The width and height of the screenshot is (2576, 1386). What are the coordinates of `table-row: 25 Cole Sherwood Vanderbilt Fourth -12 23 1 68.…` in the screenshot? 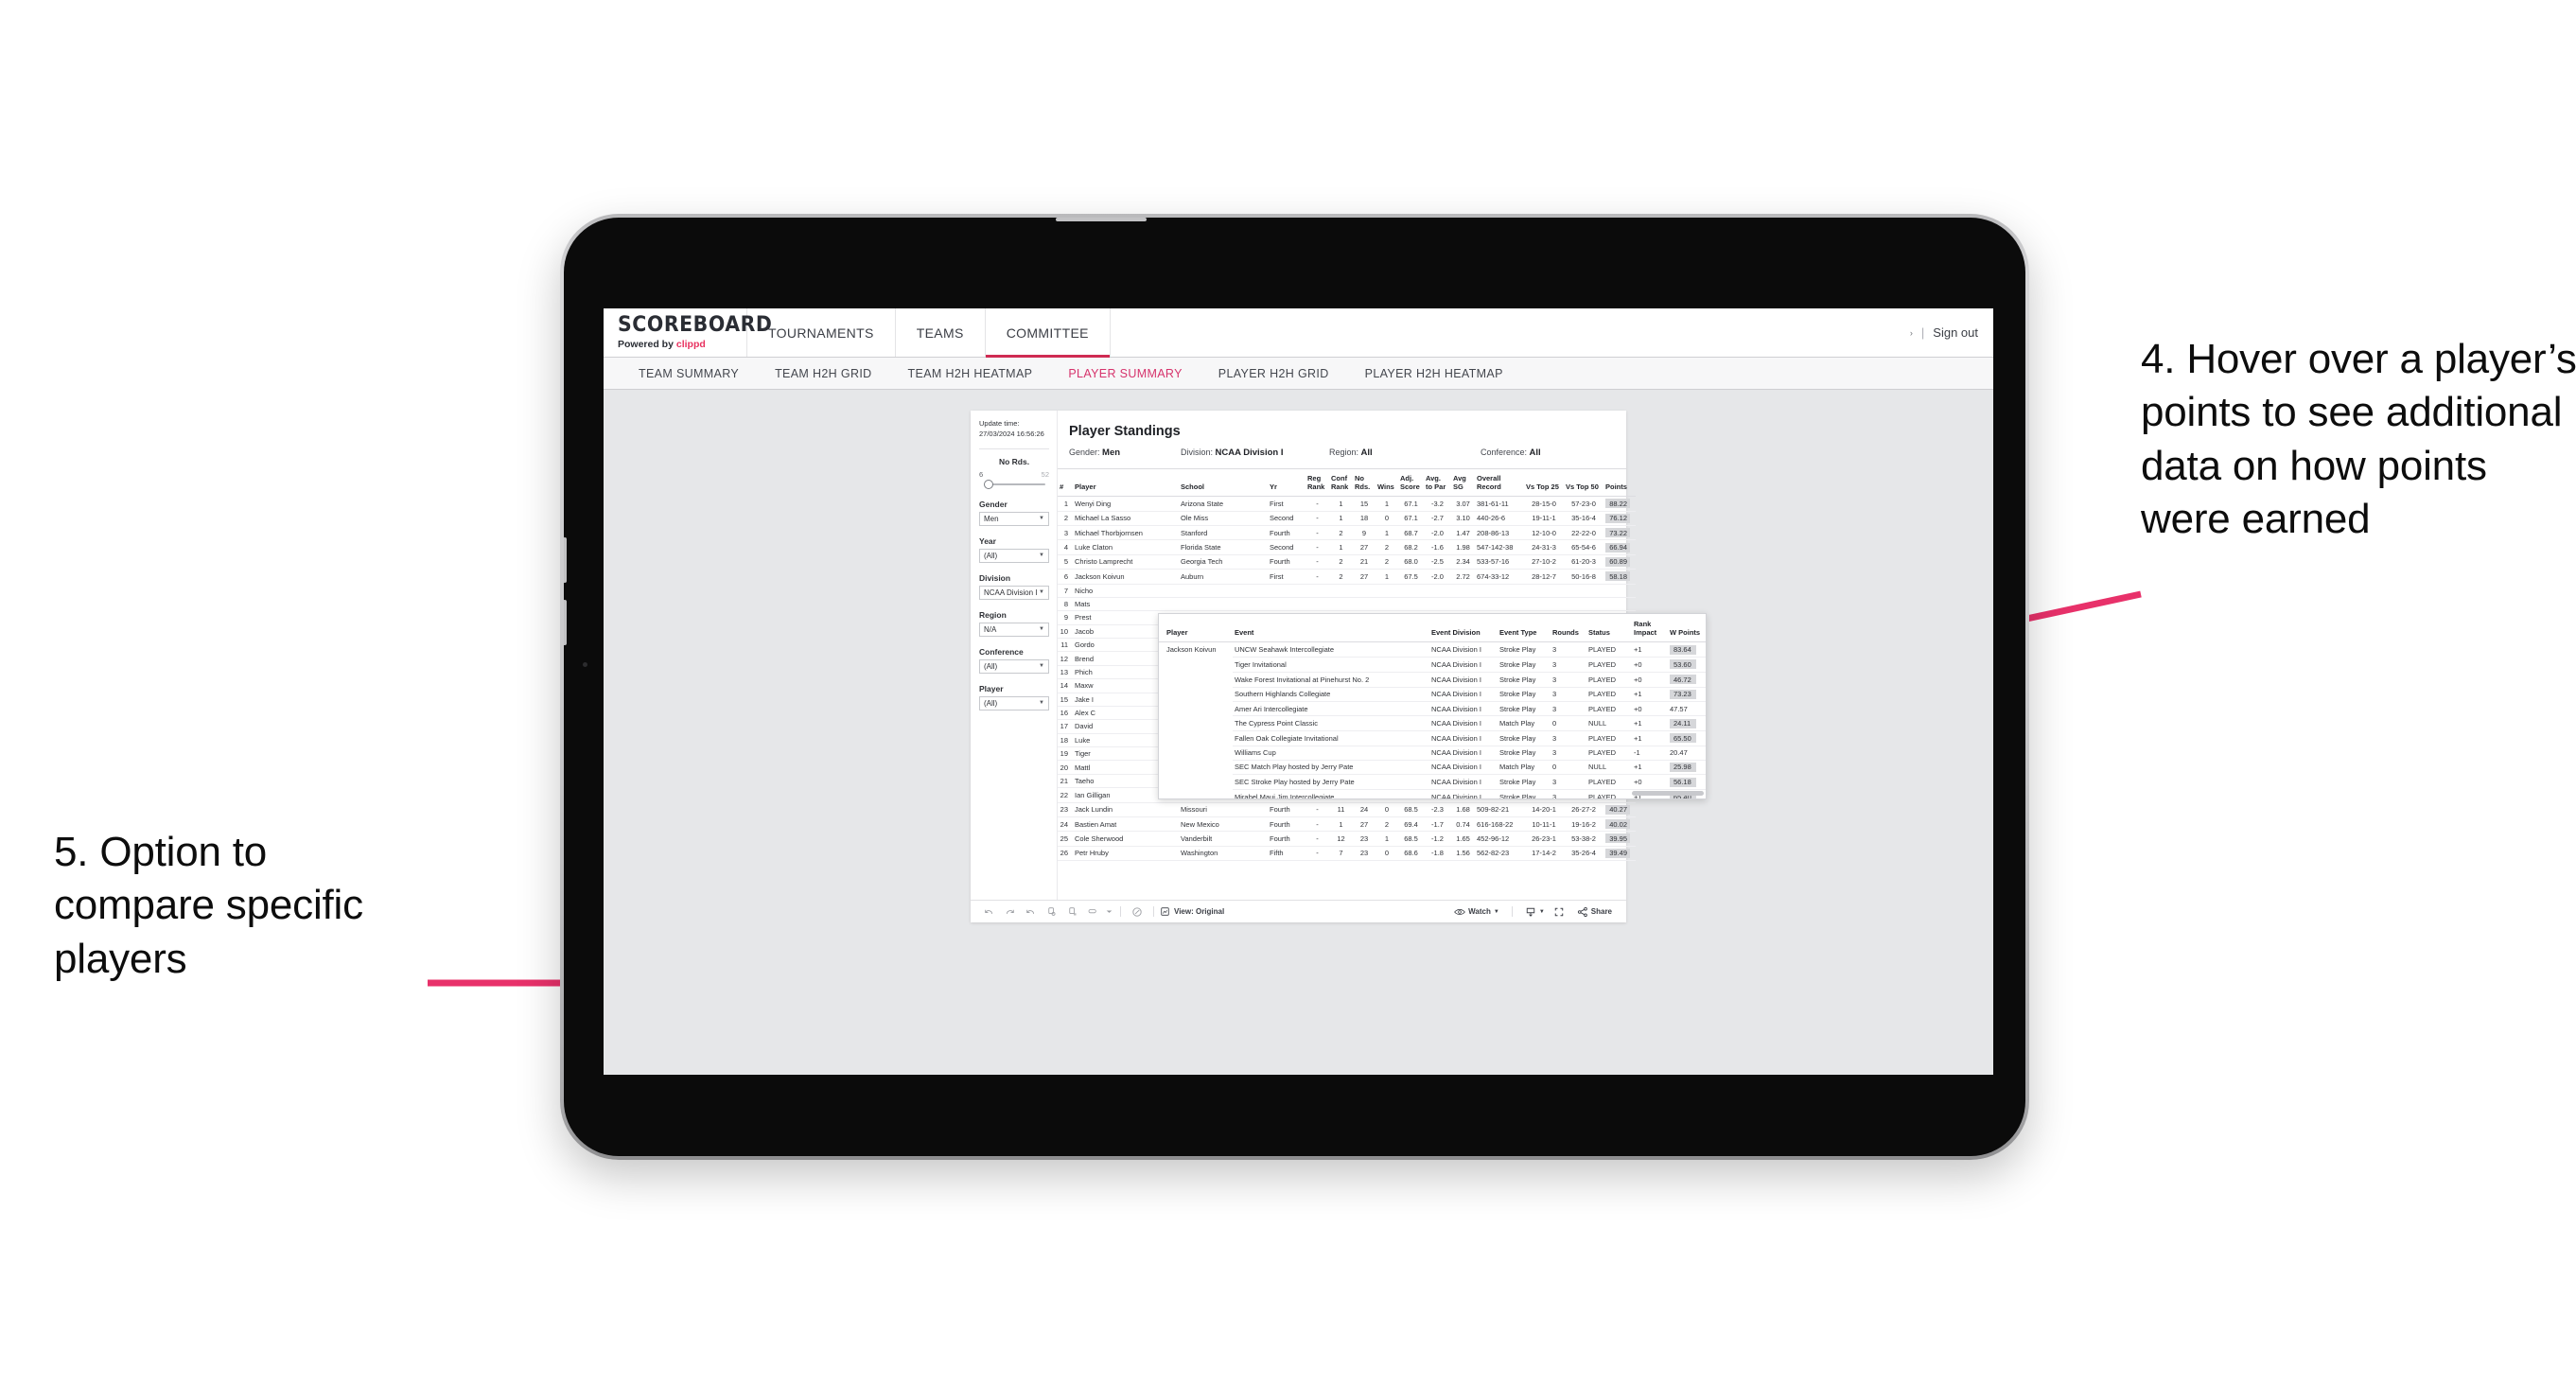 It's located at (1347, 839).